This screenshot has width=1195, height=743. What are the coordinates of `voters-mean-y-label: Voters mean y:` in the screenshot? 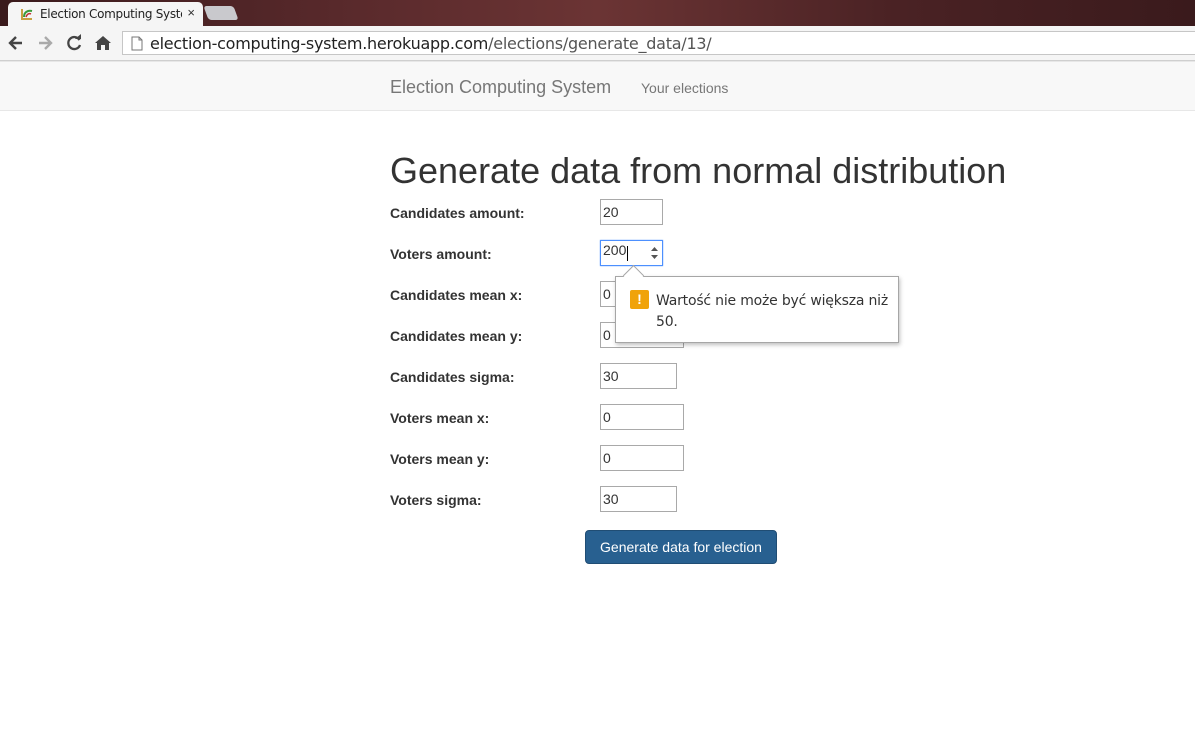 It's located at (440, 459).